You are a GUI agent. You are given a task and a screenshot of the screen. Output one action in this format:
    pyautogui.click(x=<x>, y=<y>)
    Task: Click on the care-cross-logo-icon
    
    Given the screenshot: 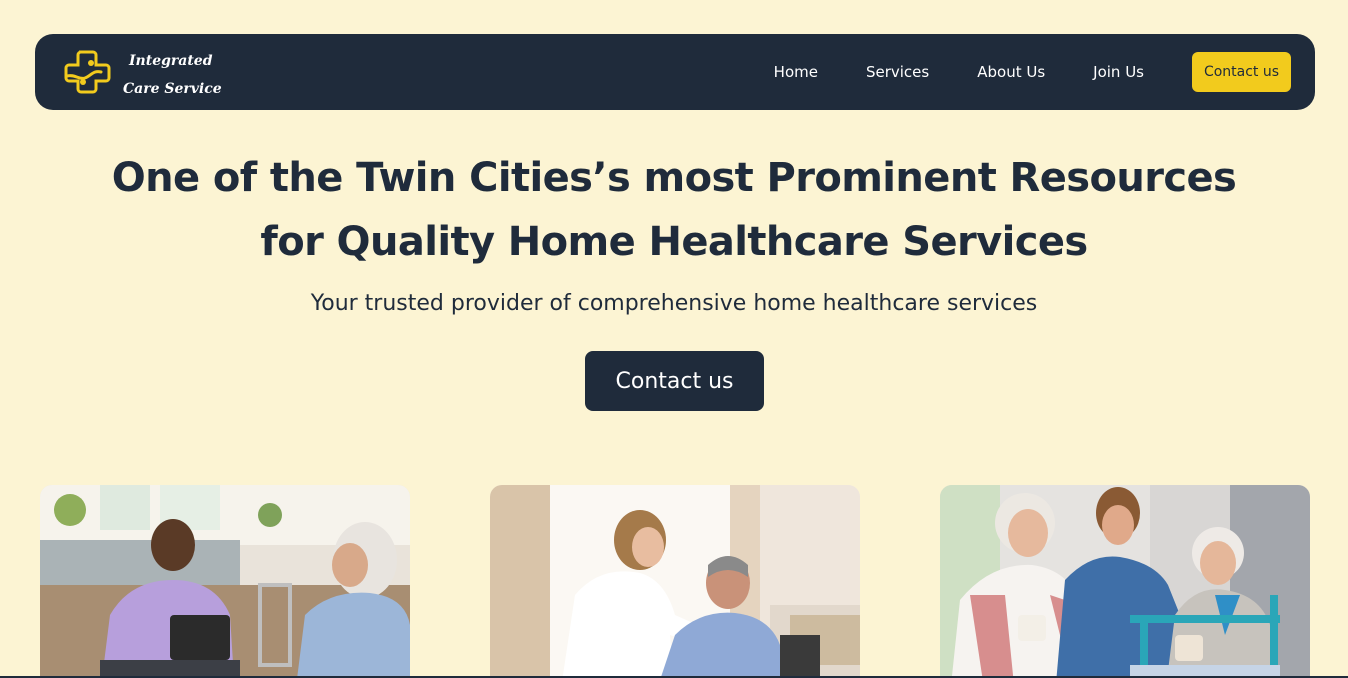 What is the action you would take?
    pyautogui.click(x=87, y=72)
    